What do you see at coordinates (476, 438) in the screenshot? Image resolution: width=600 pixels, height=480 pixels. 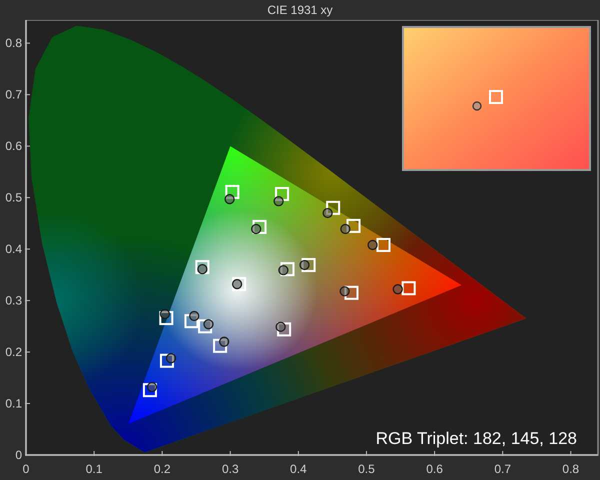 I see `rgb-readout: RGB Triplet: 182, 145, 128` at bounding box center [476, 438].